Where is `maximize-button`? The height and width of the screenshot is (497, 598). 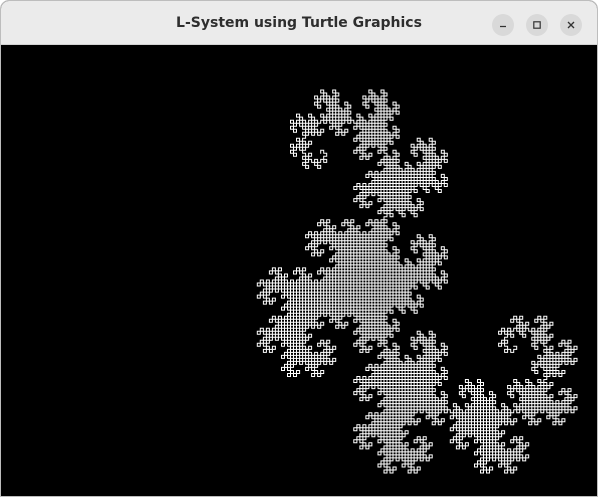
maximize-button is located at coordinates (537, 25).